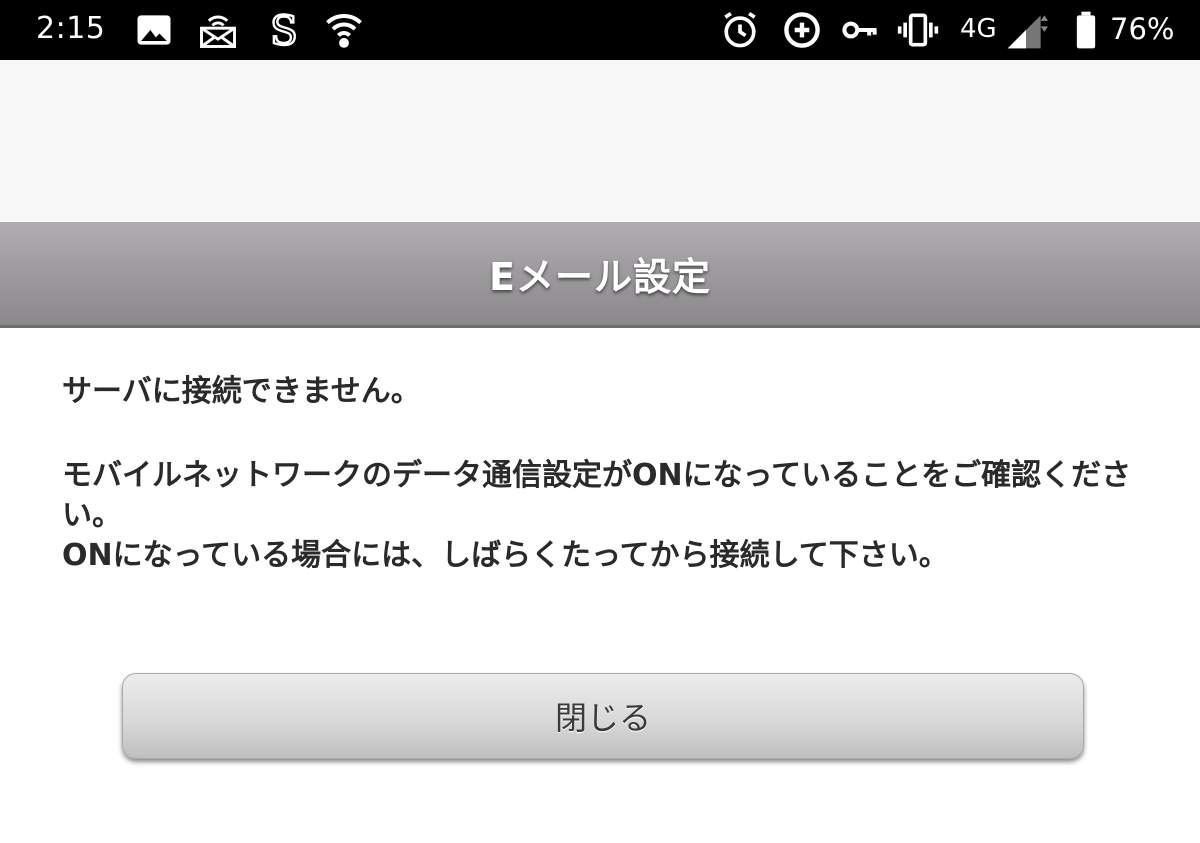 The image size is (1200, 843). I want to click on dialog-title: Eメール設定, so click(600, 277).